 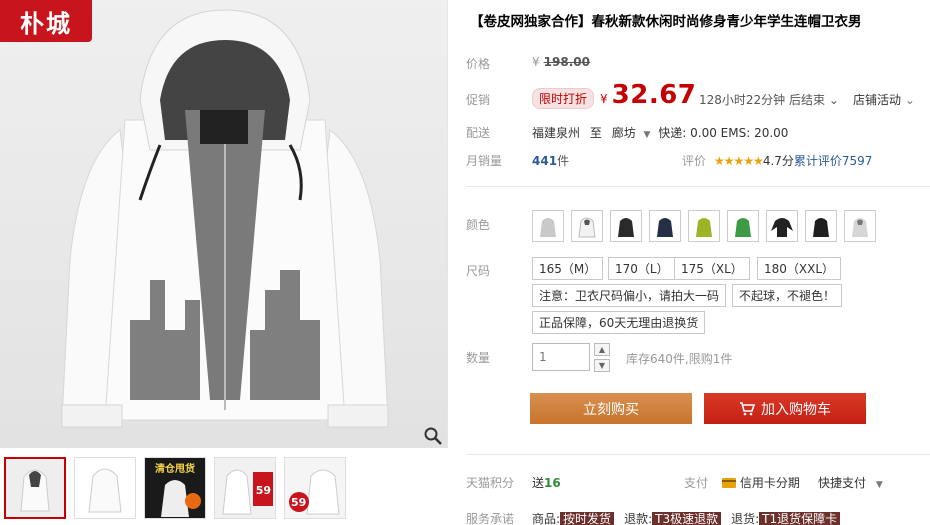 I want to click on countdown-text: 128小时22分钟 后结束, so click(x=762, y=100).